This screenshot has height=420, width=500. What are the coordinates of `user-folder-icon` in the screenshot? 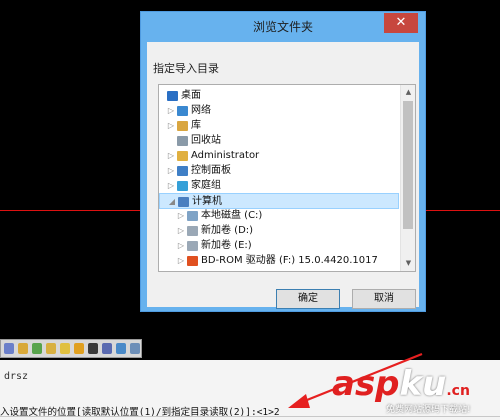 It's located at (182, 156).